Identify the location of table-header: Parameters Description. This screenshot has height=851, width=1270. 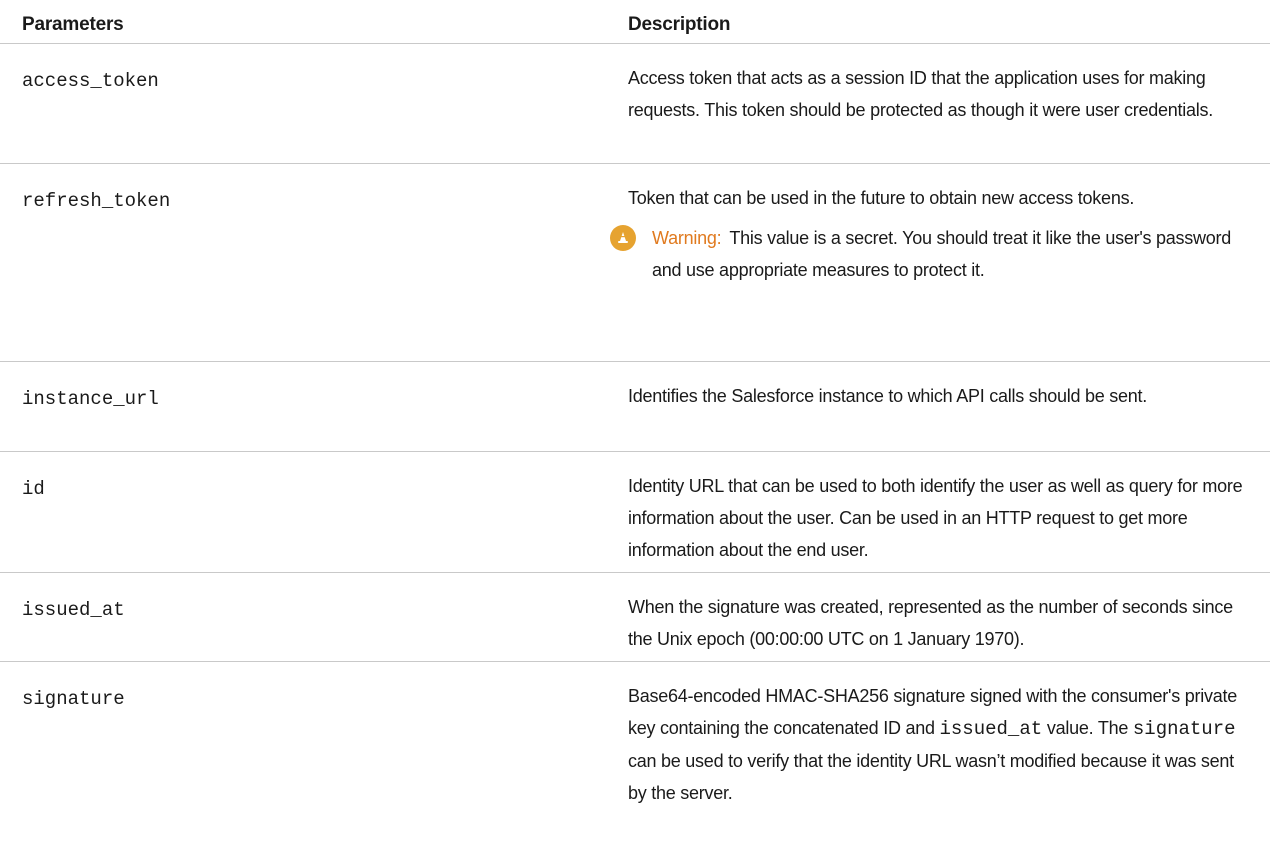
(635, 22).